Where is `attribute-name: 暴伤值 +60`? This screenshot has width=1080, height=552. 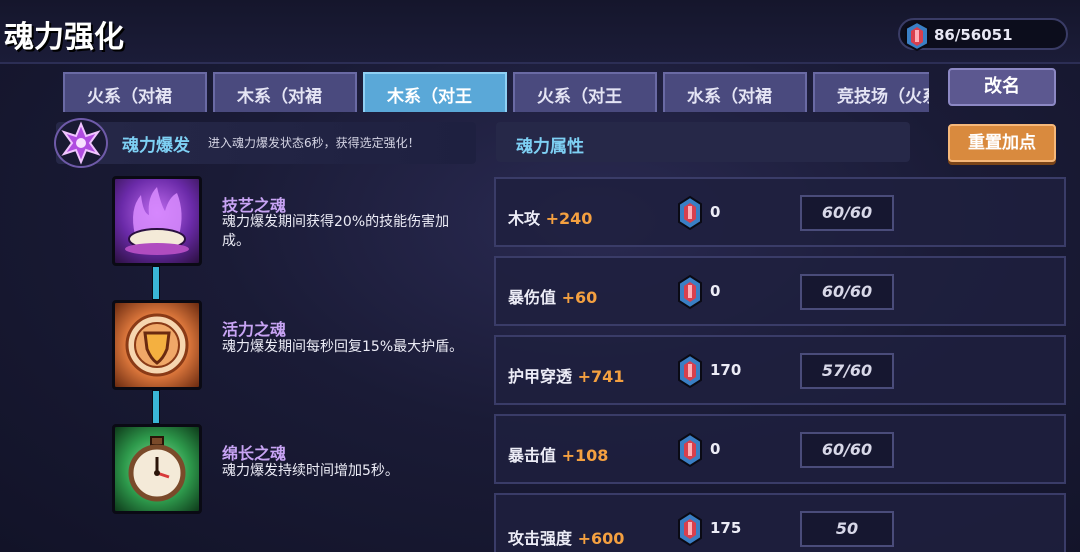 attribute-name: 暴伤值 +60 is located at coordinates (553, 297).